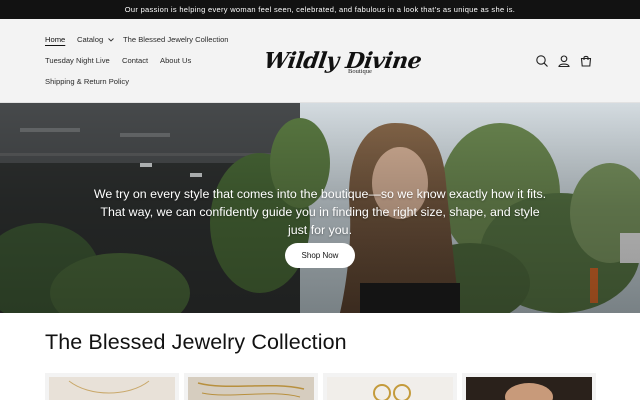 The width and height of the screenshot is (640, 400). Describe the element at coordinates (111, 40) in the screenshot. I see `chevron-down-icon` at that location.